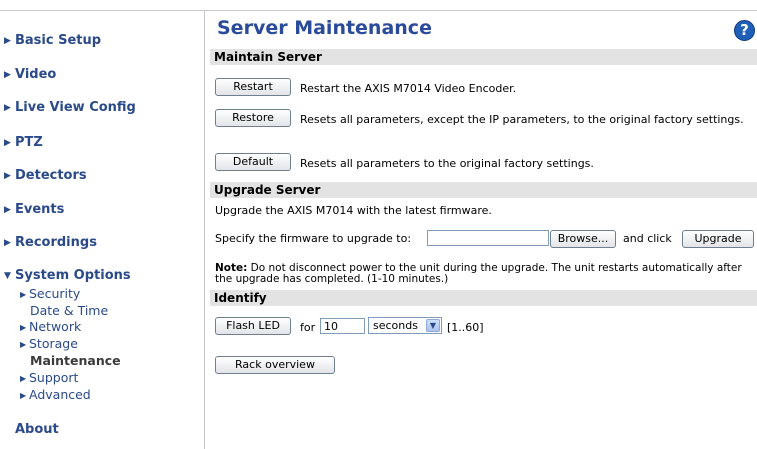 This screenshot has height=449, width=757. I want to click on sidebar-subitem-label: Maintenance, so click(75, 360).